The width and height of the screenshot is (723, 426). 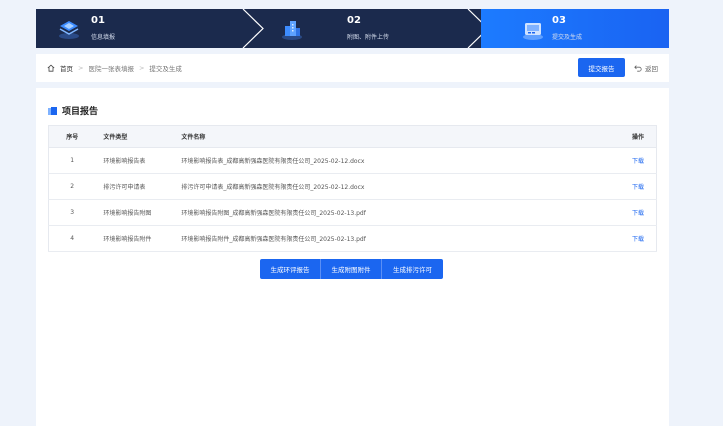 I want to click on row-file-name: 环境影响报告附件_成都高新强森医院有限责任公司_2025-02-13.pdf, so click(x=386, y=238).